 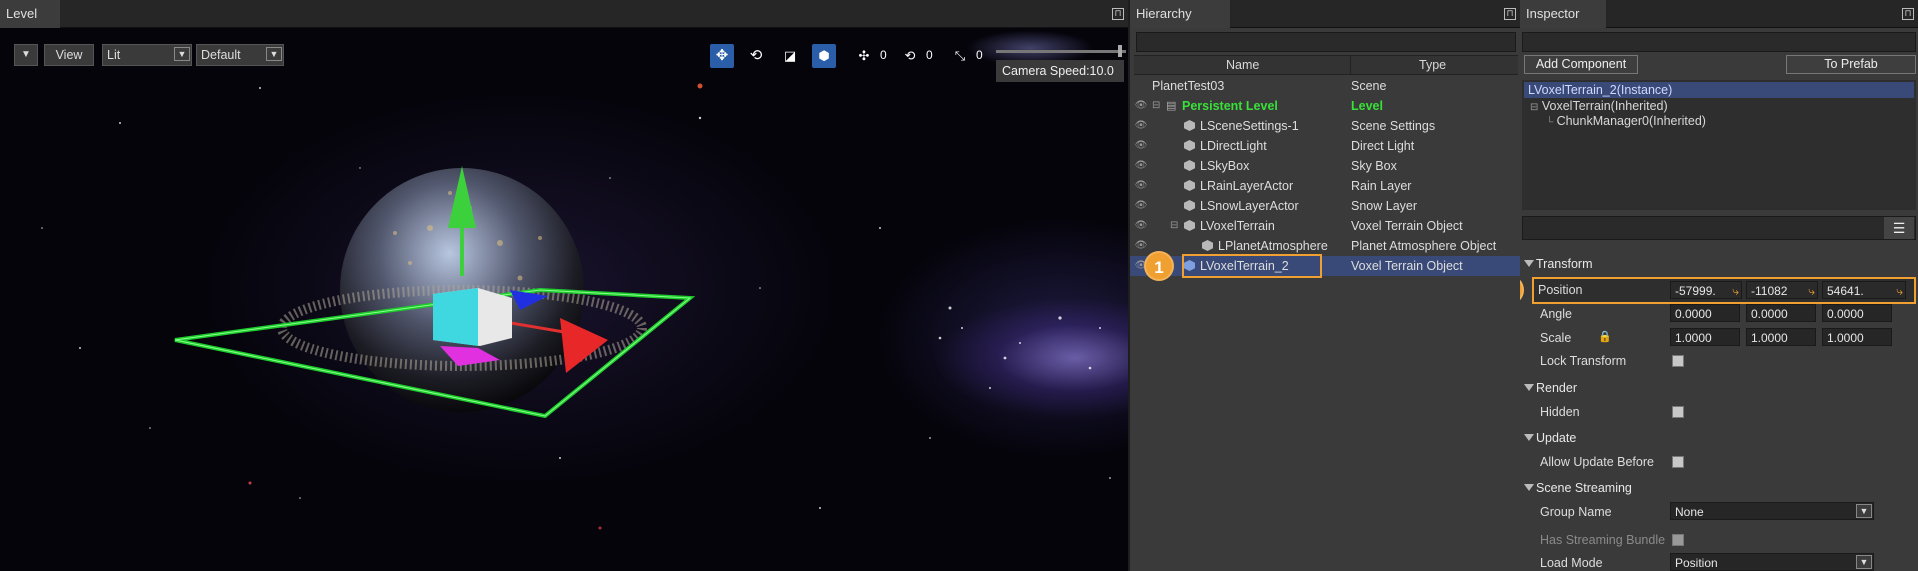 I want to click on row-name: LRainLayerActor, so click(x=1247, y=186).